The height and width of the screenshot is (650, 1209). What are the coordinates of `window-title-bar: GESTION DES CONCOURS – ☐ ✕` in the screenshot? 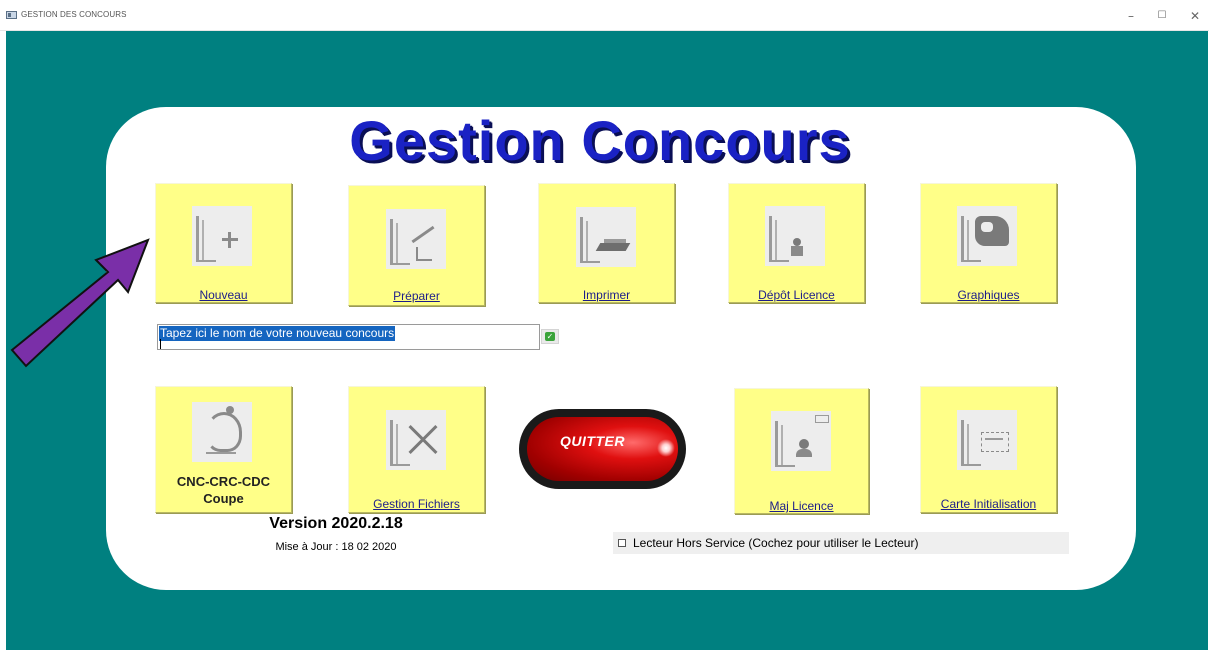 It's located at (604, 15).